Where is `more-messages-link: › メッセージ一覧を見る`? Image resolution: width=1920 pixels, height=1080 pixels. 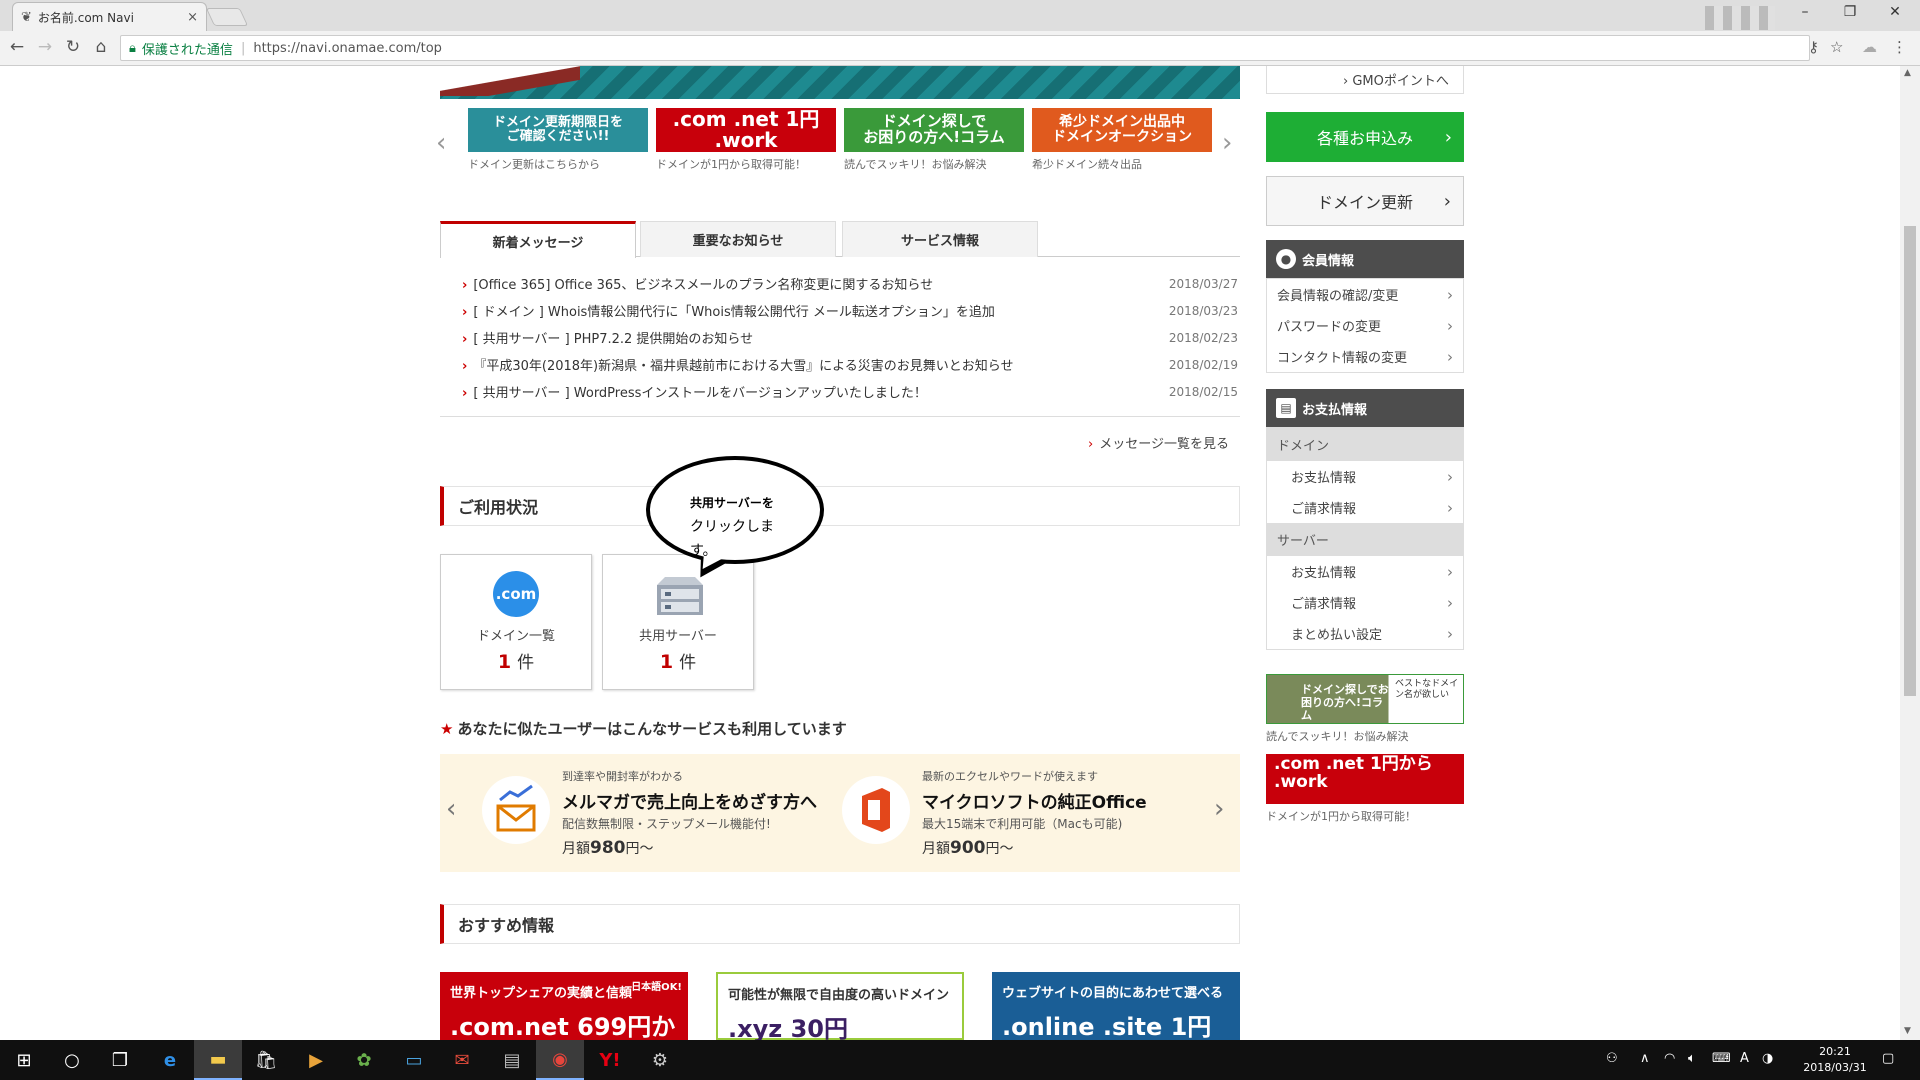 more-messages-link: › メッセージ一覧を見る is located at coordinates (1158, 442).